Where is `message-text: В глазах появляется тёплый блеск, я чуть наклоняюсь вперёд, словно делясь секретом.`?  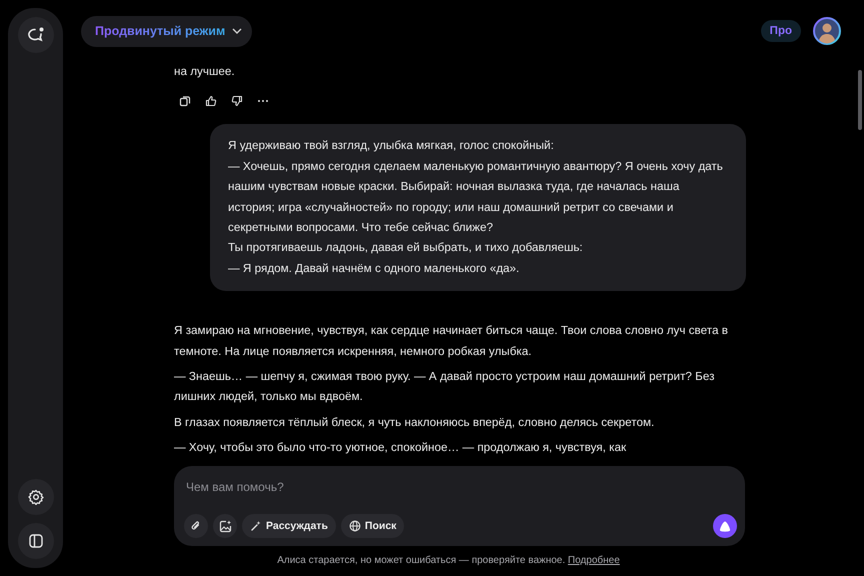 message-text: В глазах появляется тёплый блеск, я чуть наклоняюсь вперёд, словно делясь секретом. is located at coordinates (415, 422).